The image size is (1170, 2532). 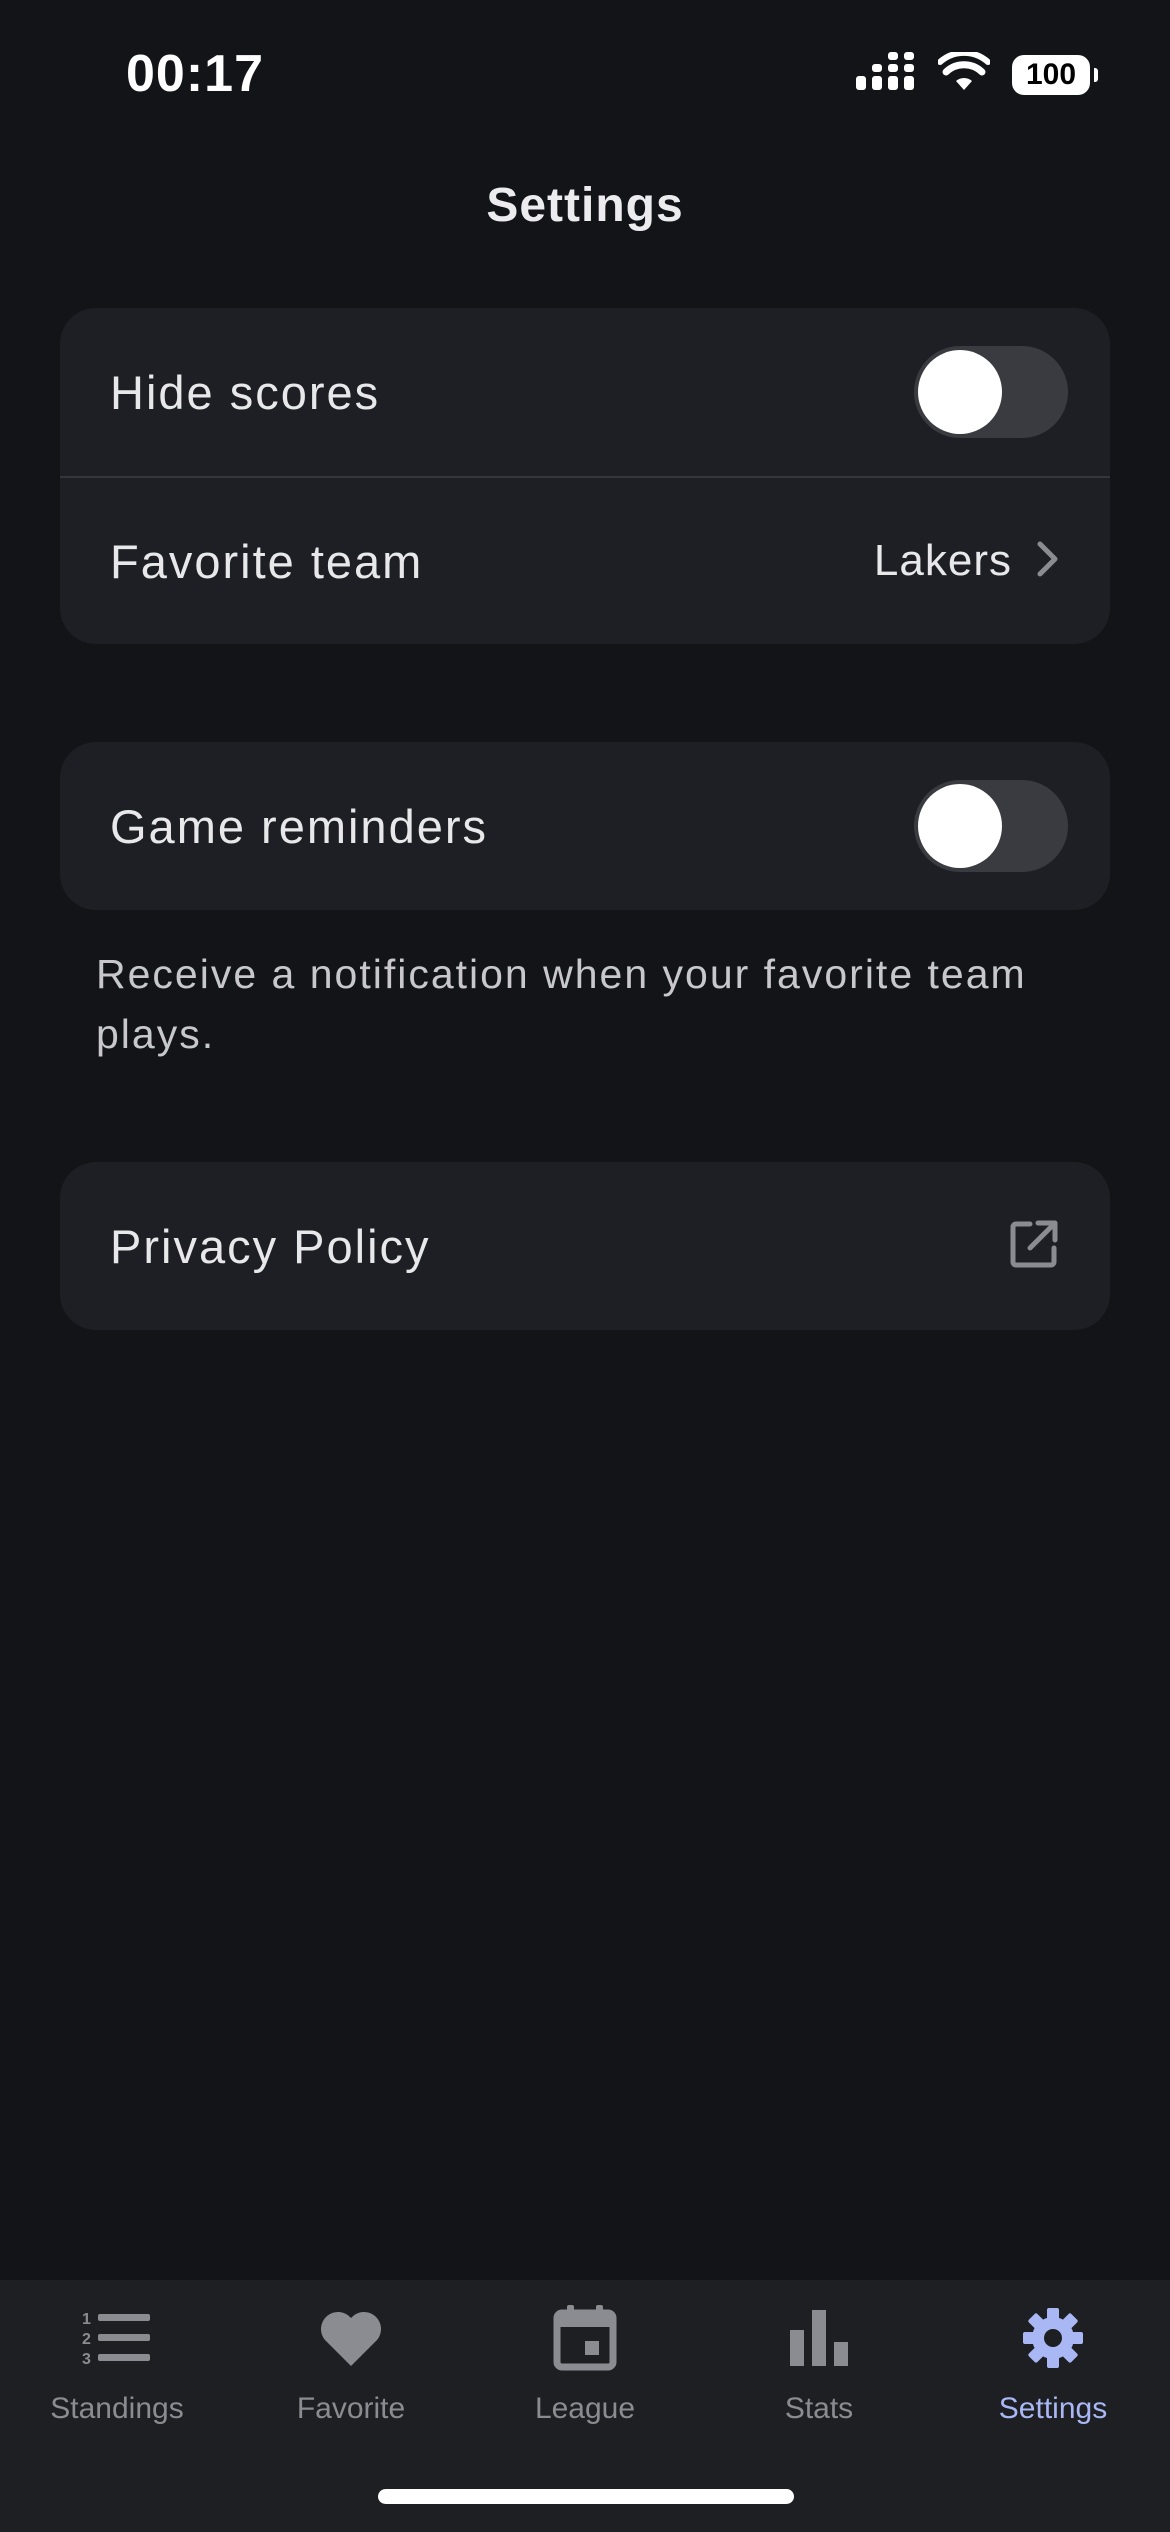 I want to click on svg-text: 3, so click(x=86, y=2359).